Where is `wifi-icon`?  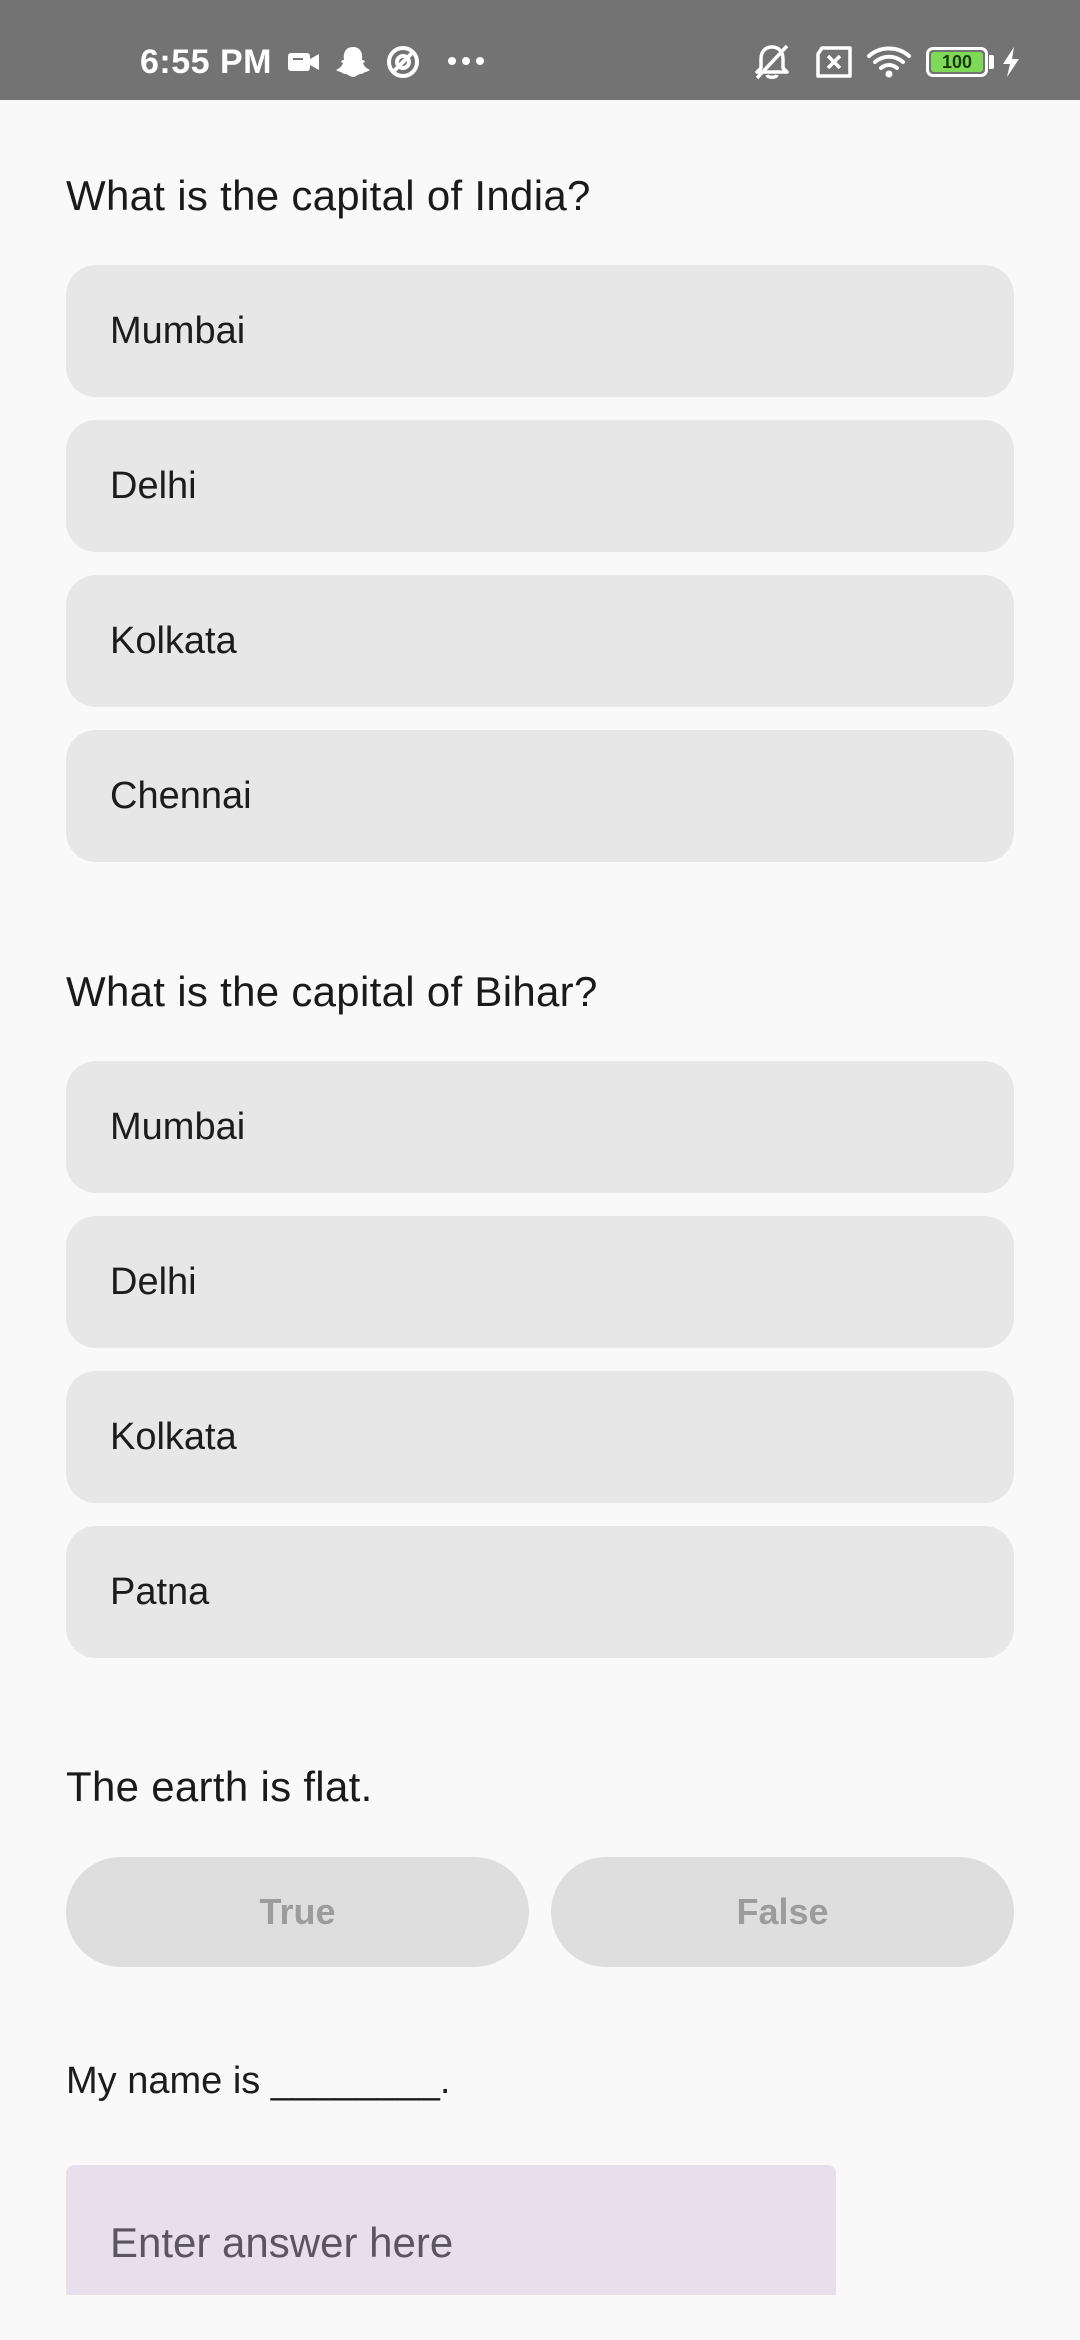 wifi-icon is located at coordinates (889, 62).